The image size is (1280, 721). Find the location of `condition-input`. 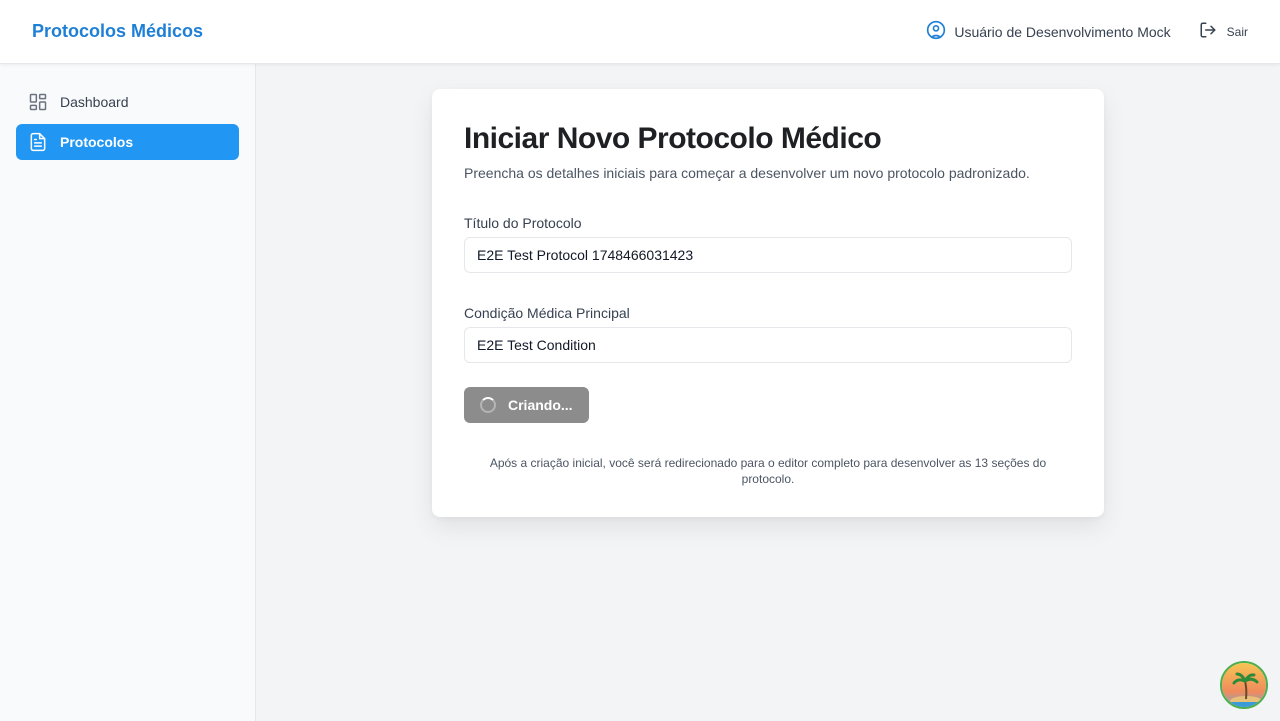

condition-input is located at coordinates (768, 345).